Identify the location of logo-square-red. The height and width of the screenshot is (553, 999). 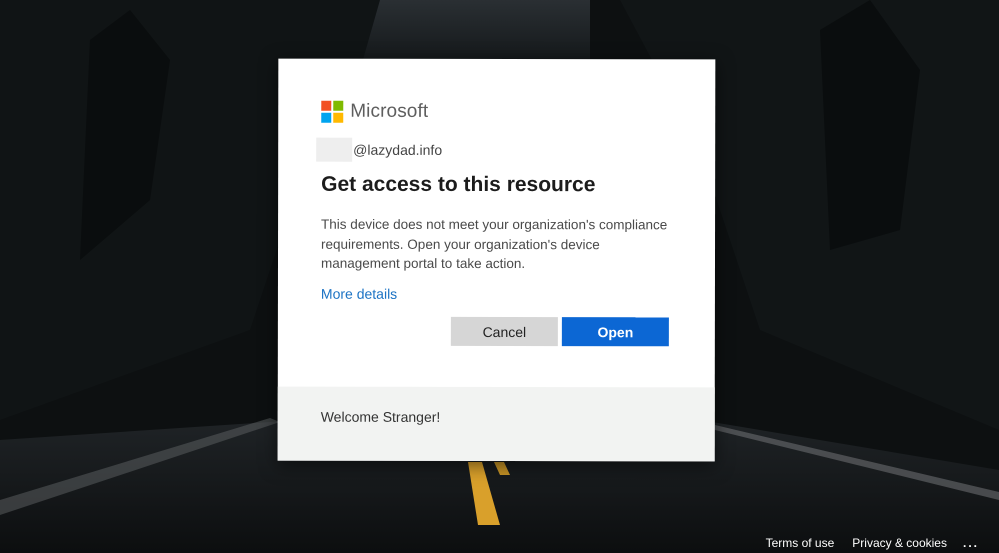
(326, 105).